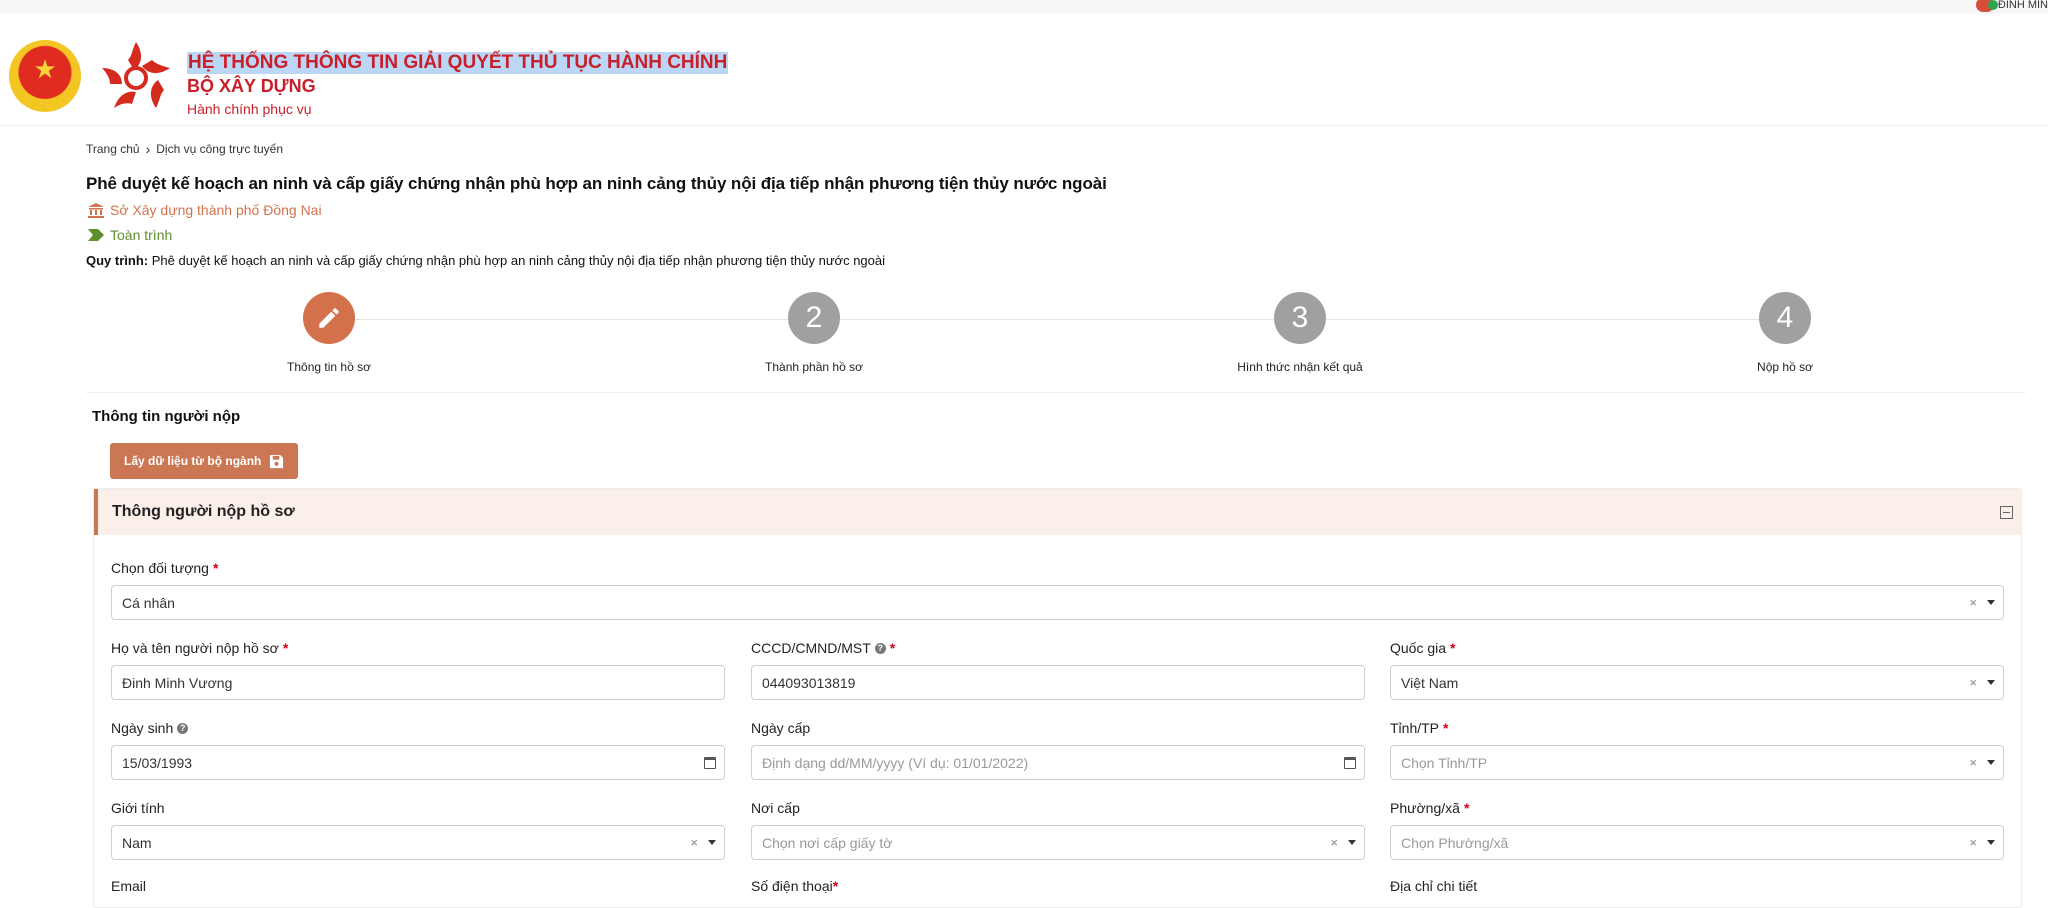  Describe the element at coordinates (1430, 808) in the screenshot. I see `ward-label: Phường/xã *` at that location.